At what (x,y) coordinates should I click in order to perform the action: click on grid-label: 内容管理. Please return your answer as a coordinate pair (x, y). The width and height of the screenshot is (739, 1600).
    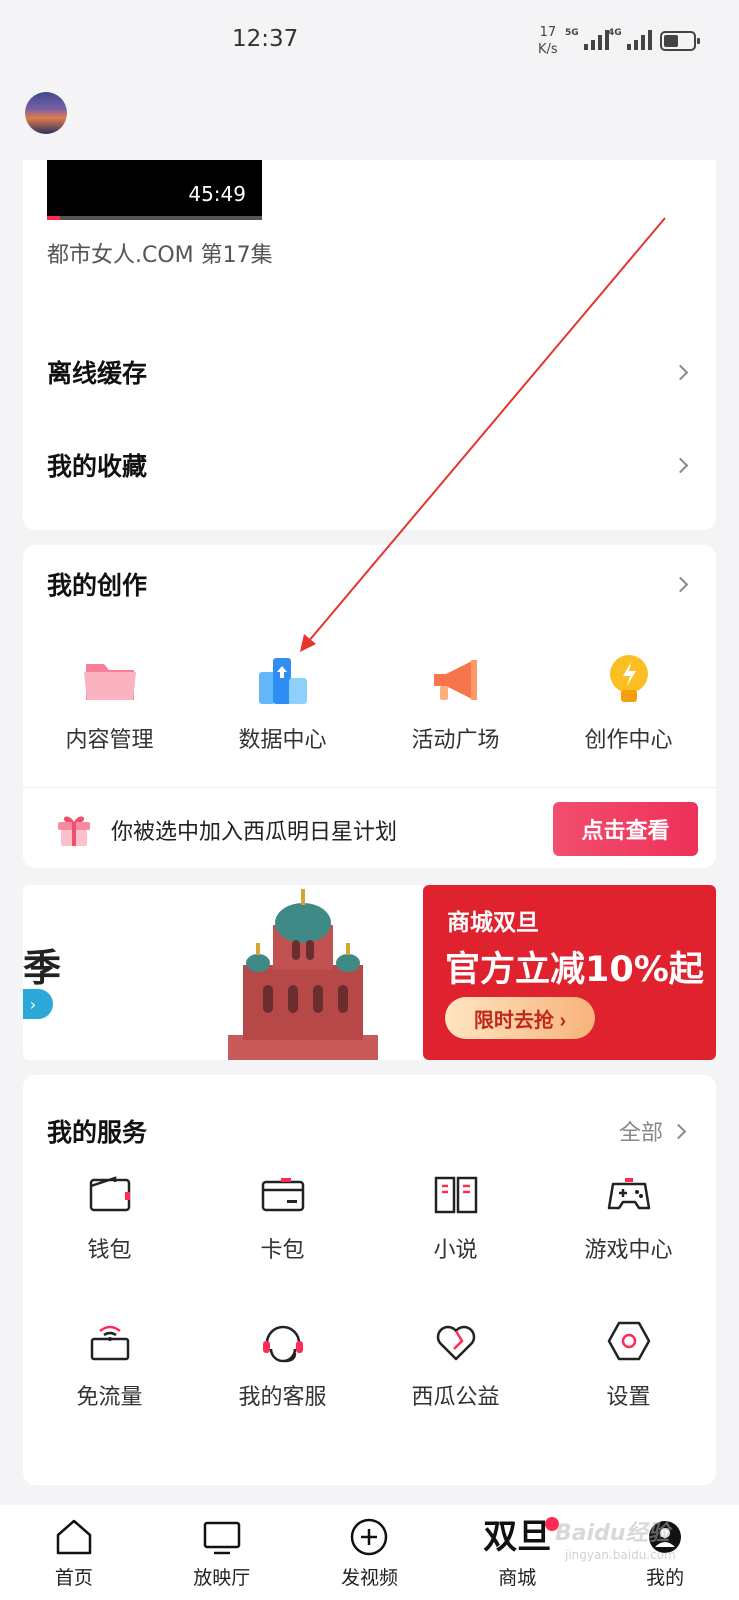
    Looking at the image, I should click on (109, 740).